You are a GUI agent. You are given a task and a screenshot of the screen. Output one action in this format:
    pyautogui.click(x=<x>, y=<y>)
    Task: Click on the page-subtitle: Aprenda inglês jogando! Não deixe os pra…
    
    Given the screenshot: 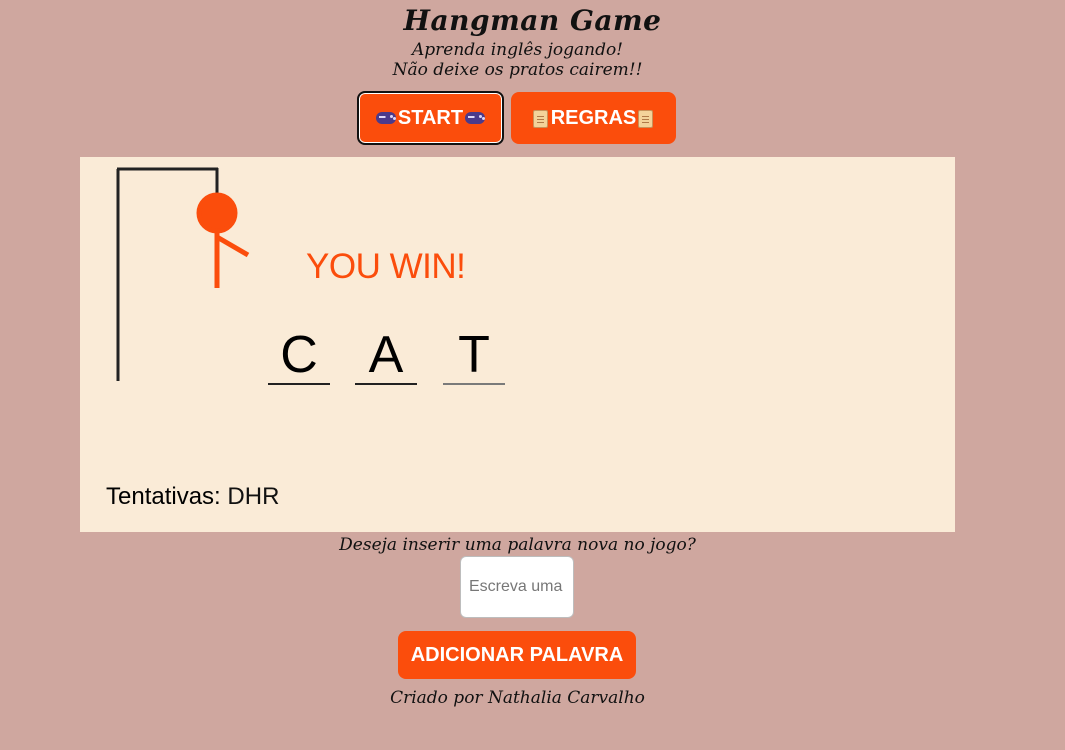 What is the action you would take?
    pyautogui.click(x=517, y=60)
    